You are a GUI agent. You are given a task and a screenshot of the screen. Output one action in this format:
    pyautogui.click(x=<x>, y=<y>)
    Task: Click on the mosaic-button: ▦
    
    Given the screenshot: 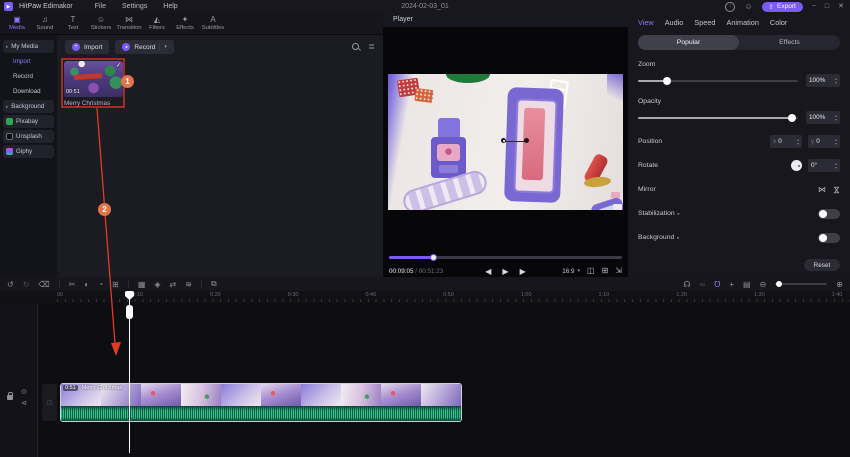 What is the action you would take?
    pyautogui.click(x=142, y=284)
    